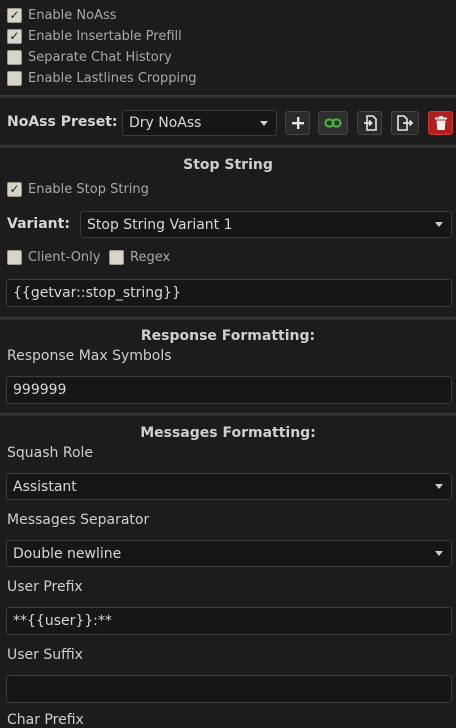 This screenshot has width=456, height=728. I want to click on option-label: Regex, so click(150, 257).